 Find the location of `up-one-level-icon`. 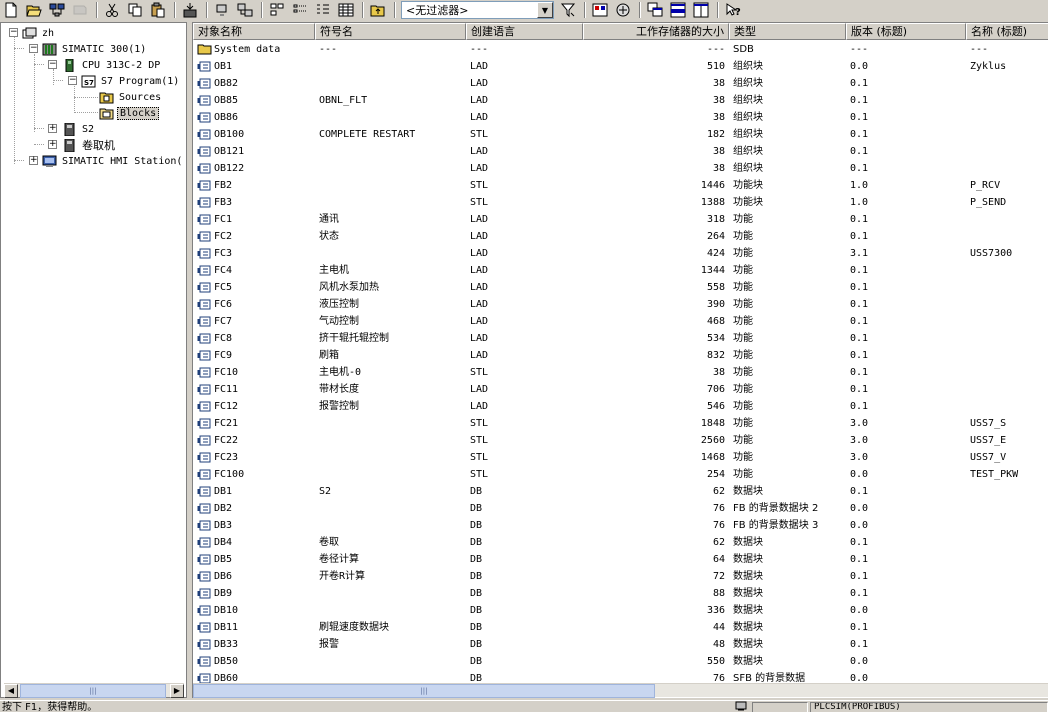

up-one-level-icon is located at coordinates (378, 10).